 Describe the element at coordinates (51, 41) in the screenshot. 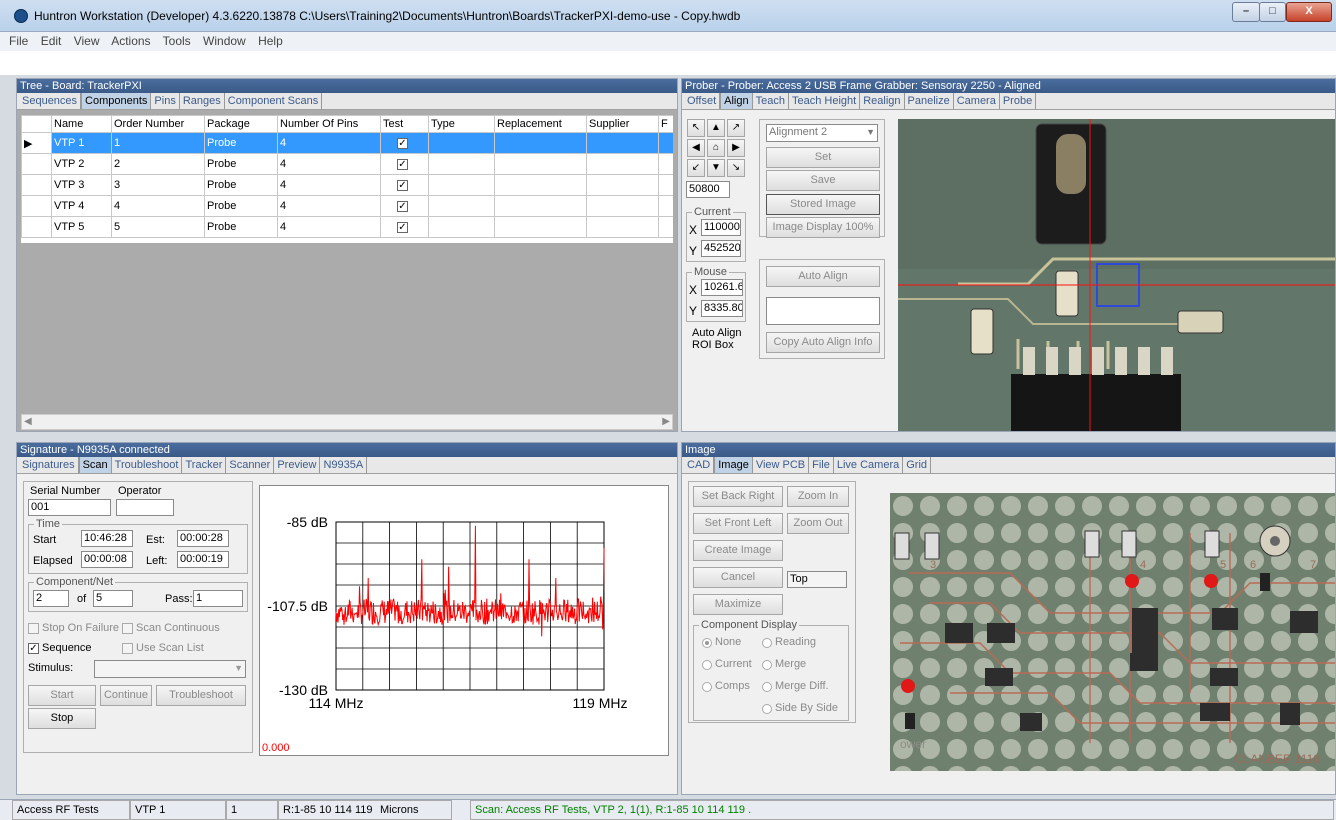

I see `menu-edit: Edit` at that location.